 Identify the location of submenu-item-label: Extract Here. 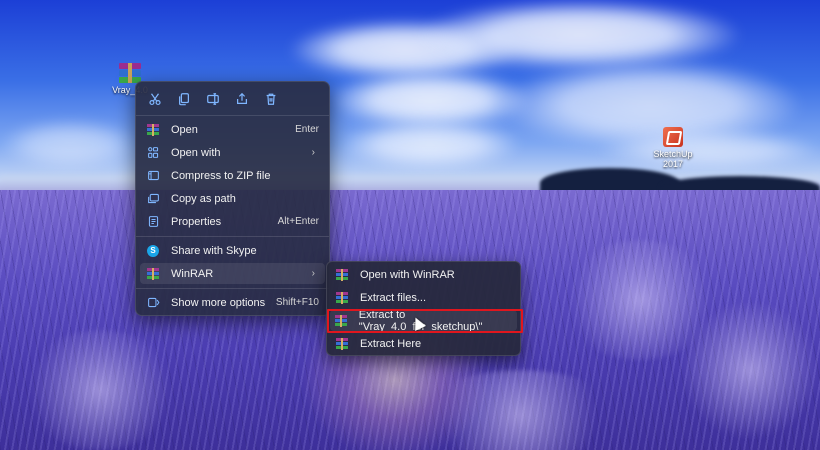
(391, 343).